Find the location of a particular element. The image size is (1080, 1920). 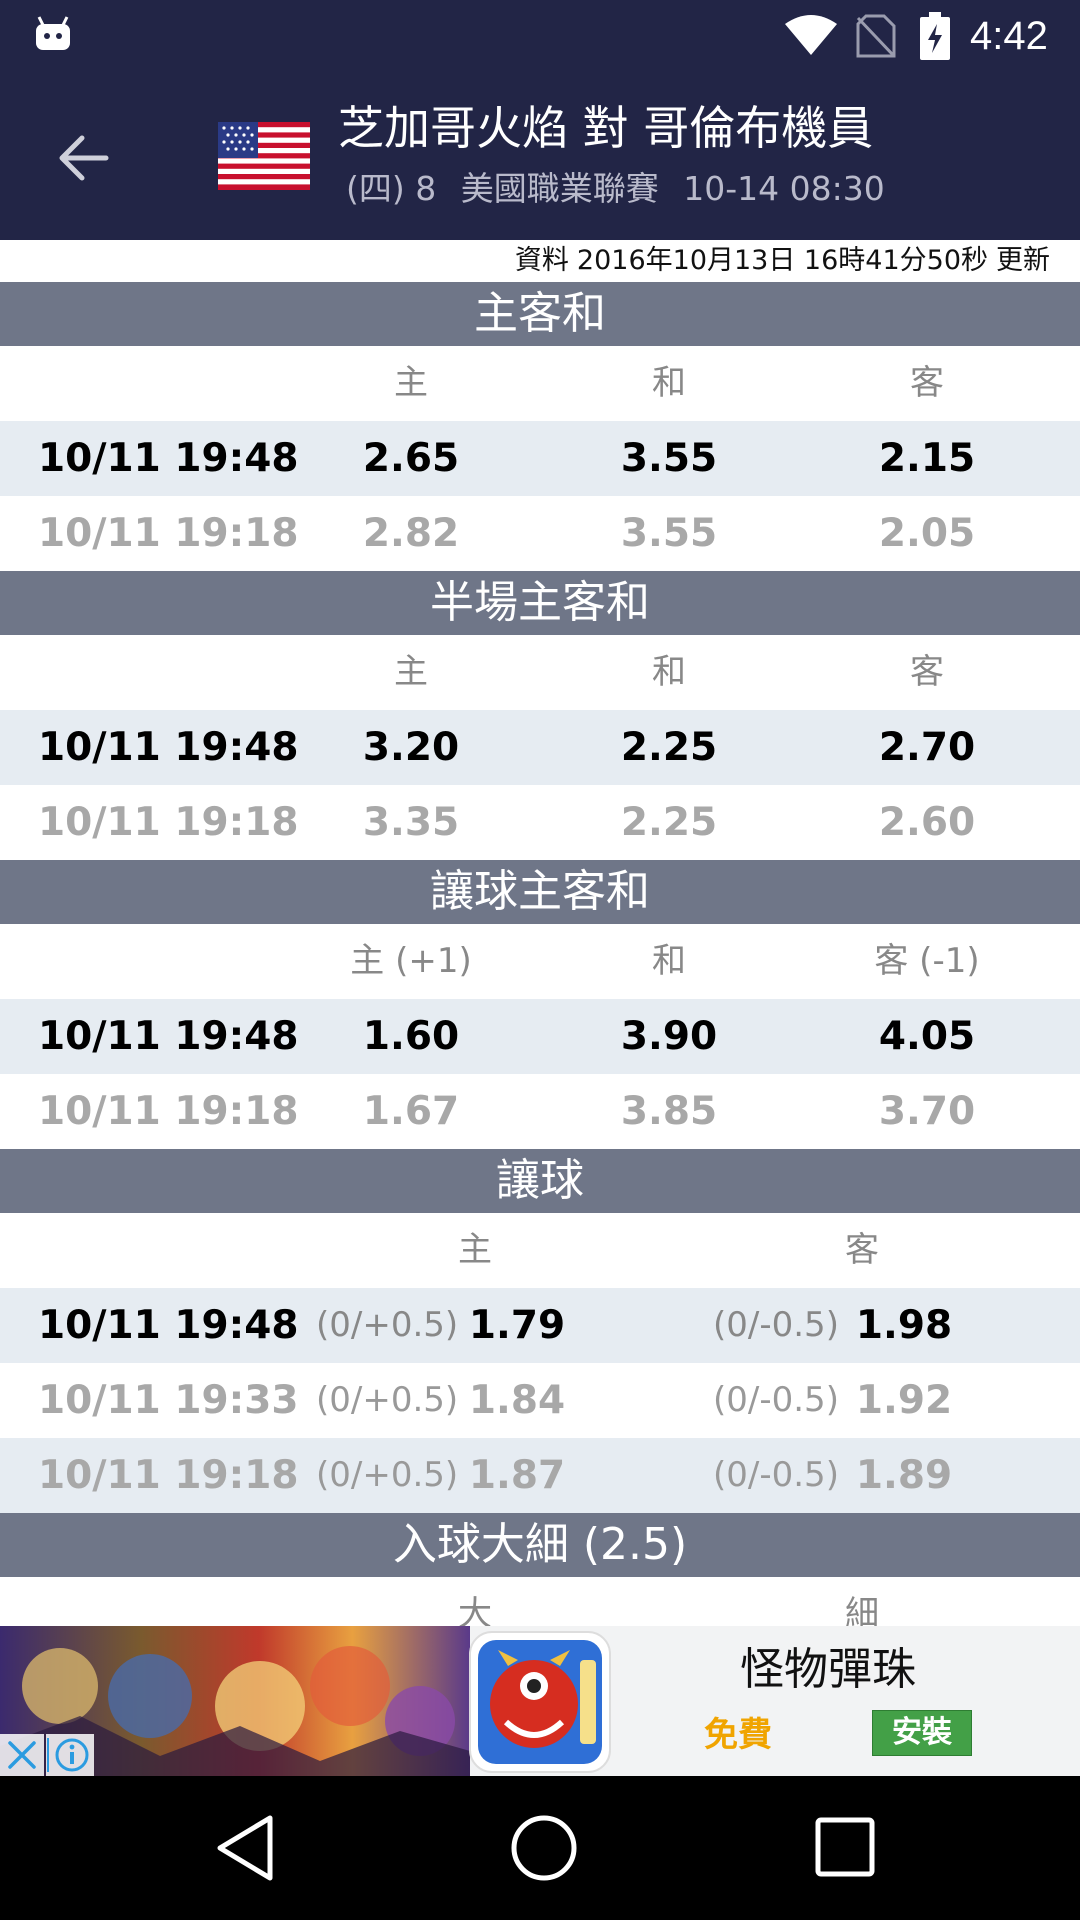

odds-row: 10/11 19:18 (0/+0.5) 1.87 (0/-0.5) 1.89 is located at coordinates (540, 1475).